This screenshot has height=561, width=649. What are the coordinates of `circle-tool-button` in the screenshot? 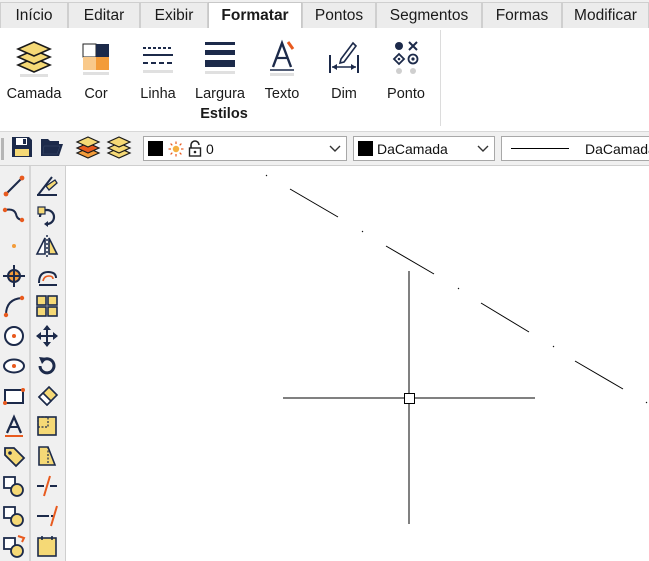 It's located at (14, 338).